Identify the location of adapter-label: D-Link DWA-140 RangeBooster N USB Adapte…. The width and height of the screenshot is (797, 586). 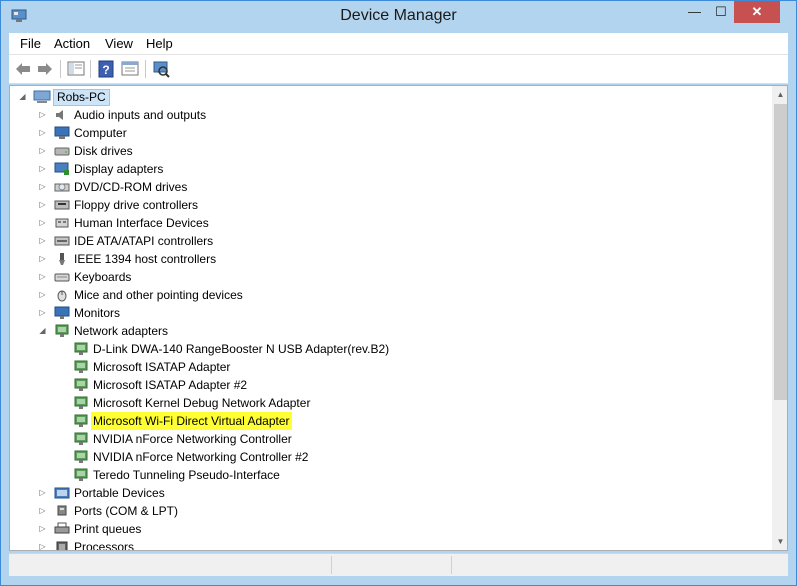
(241, 349).